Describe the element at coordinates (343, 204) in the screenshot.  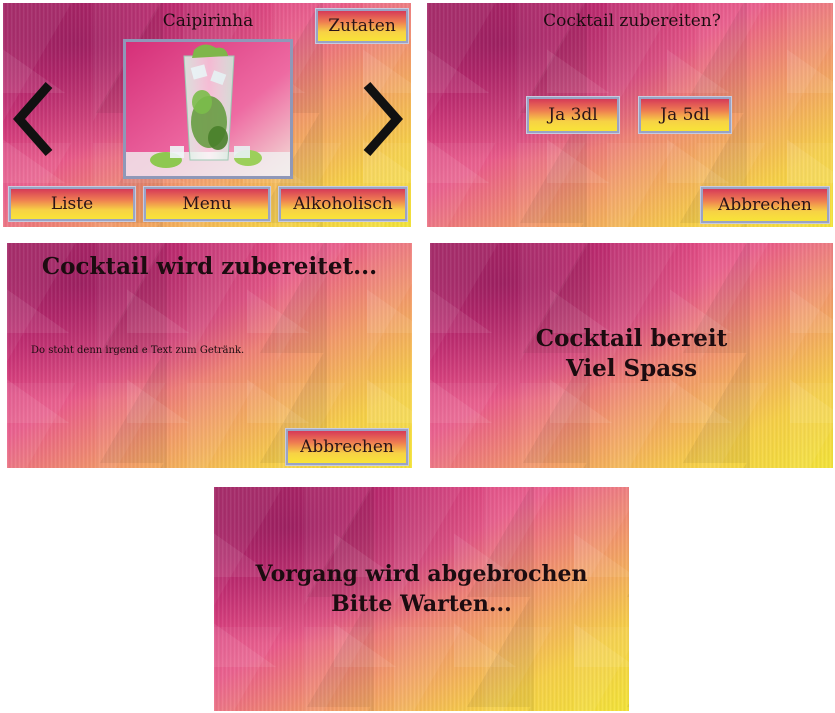
I see `alcoholic-button: Alkoholisch` at that location.